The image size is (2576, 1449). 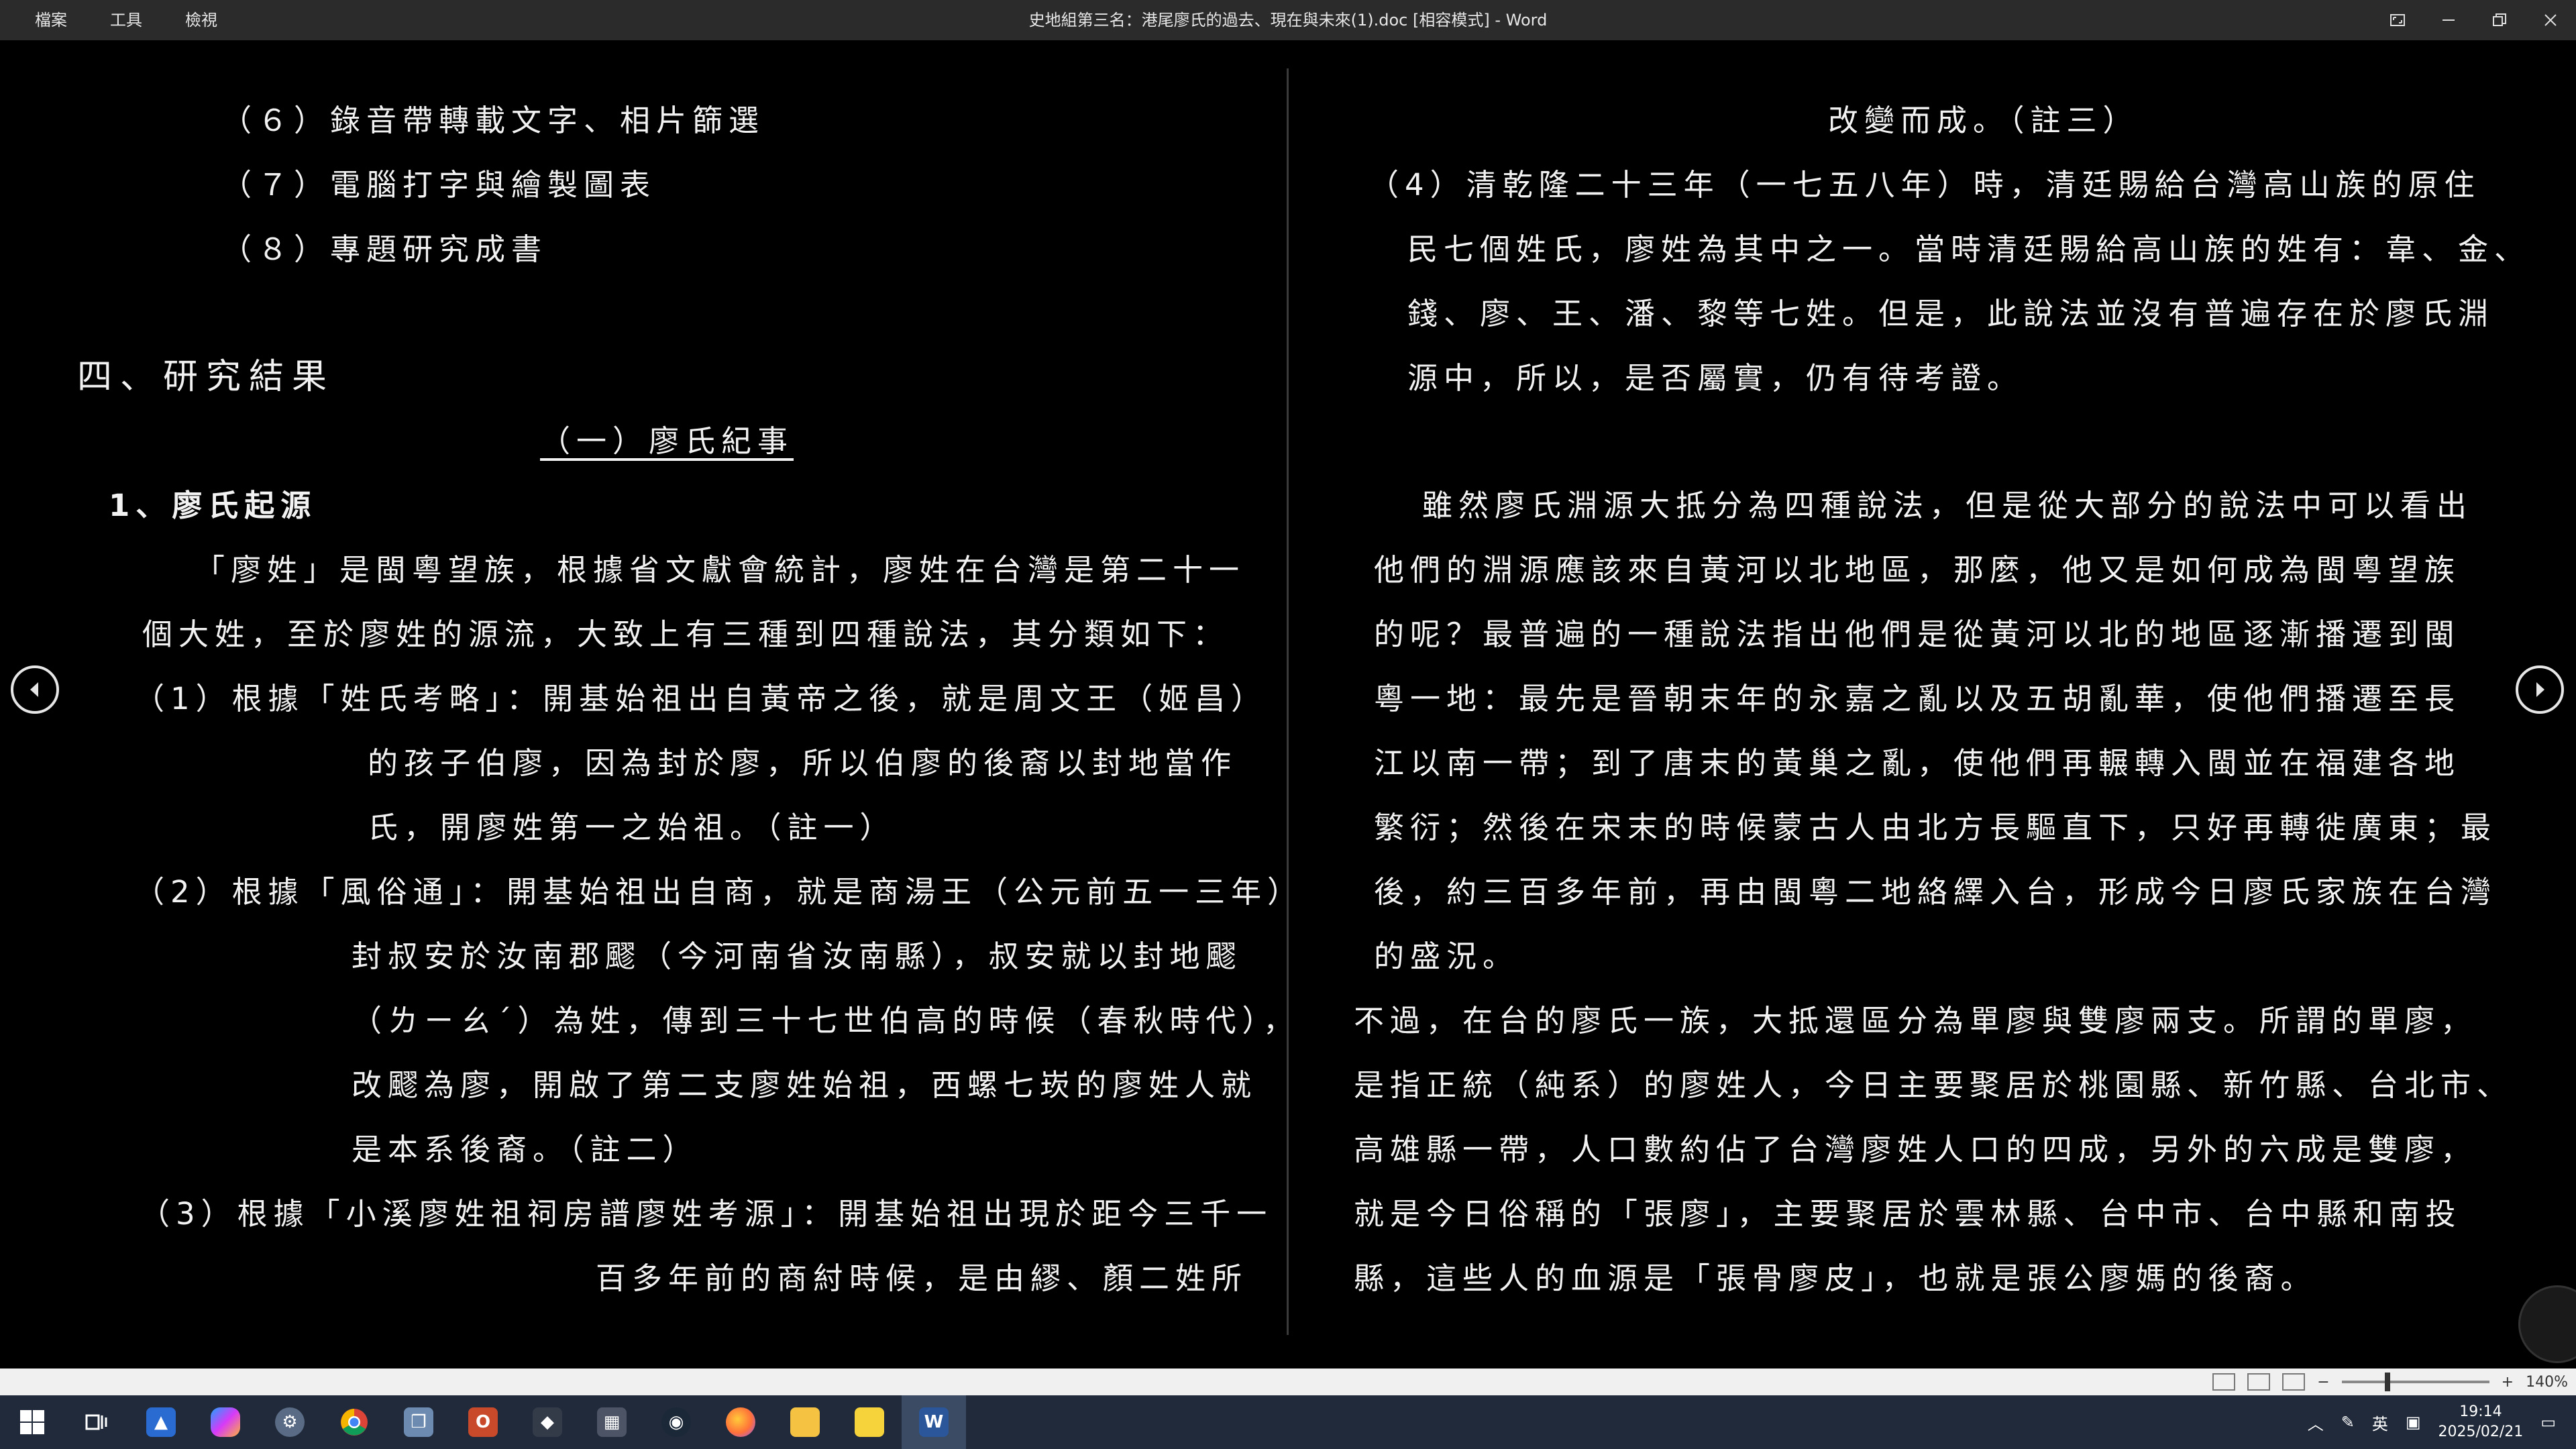 I want to click on gear-app-icon: ⚙, so click(x=290, y=1422).